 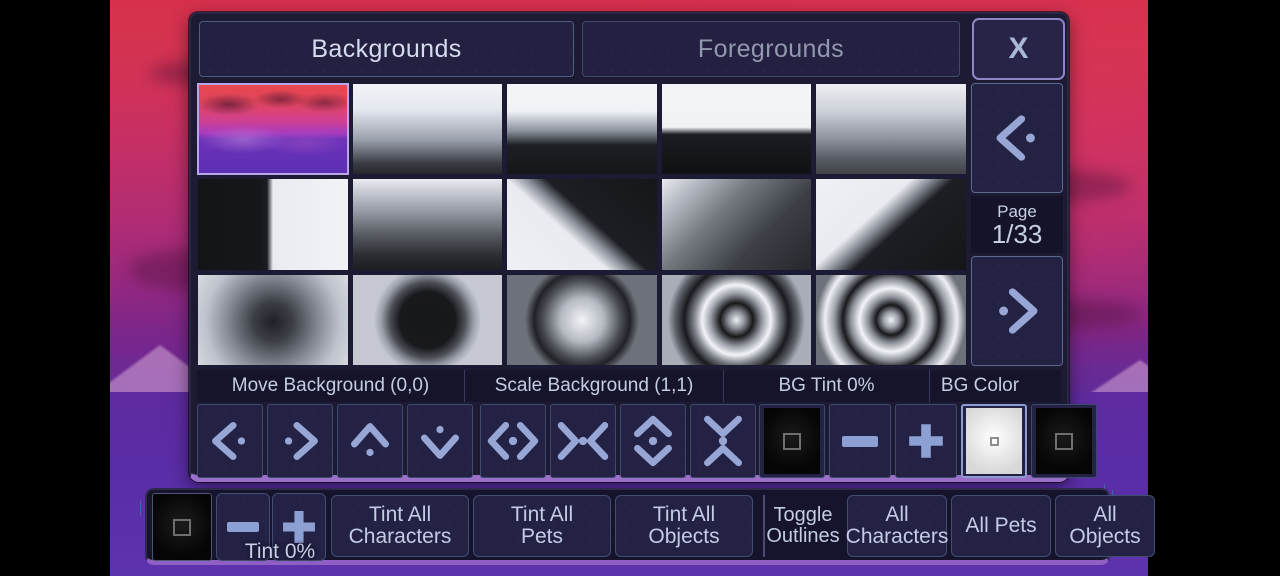 I want to click on scale-narrower-button, so click(x=583, y=441).